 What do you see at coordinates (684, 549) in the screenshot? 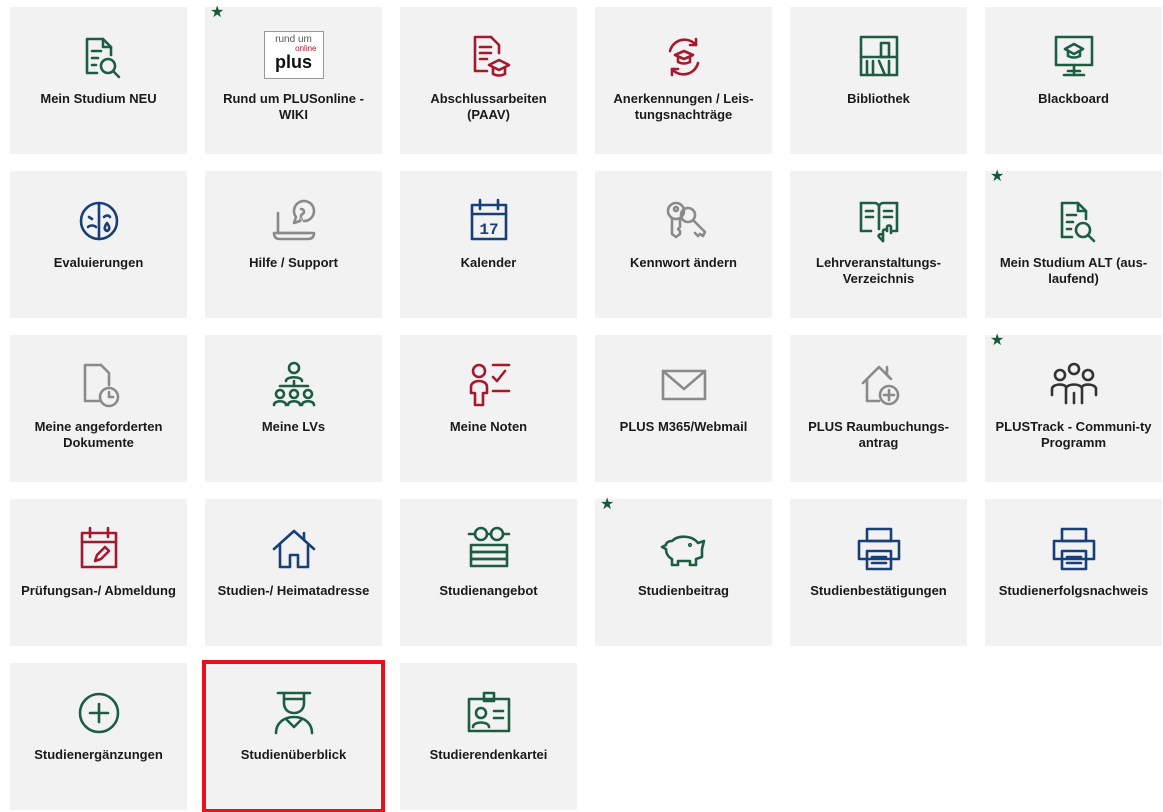
I see `piggy-bank-icon` at bounding box center [684, 549].